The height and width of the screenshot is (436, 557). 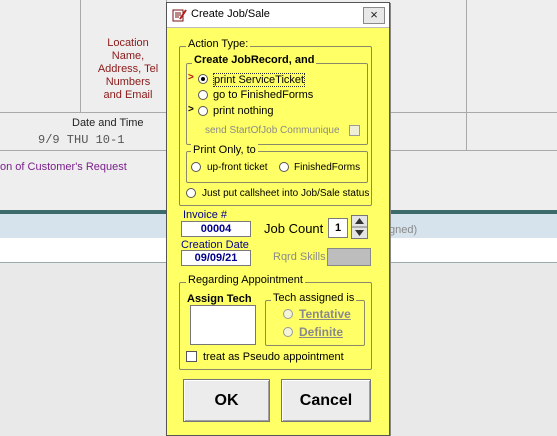 What do you see at coordinates (237, 167) in the screenshot?
I see `up-front-ticket-label: up-front ticket` at bounding box center [237, 167].